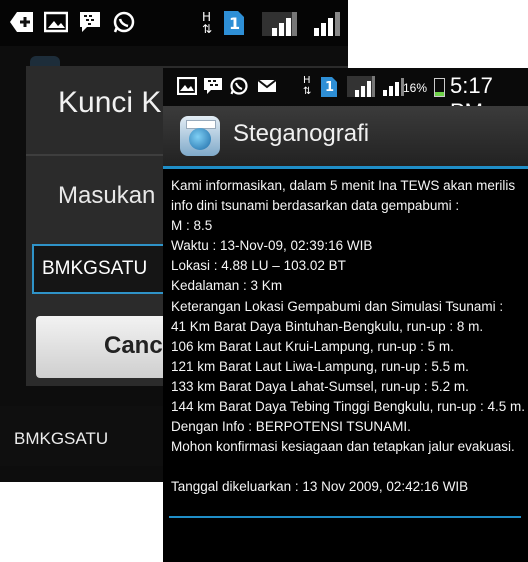  What do you see at coordinates (415, 88) in the screenshot?
I see `battery-percent: 16%` at bounding box center [415, 88].